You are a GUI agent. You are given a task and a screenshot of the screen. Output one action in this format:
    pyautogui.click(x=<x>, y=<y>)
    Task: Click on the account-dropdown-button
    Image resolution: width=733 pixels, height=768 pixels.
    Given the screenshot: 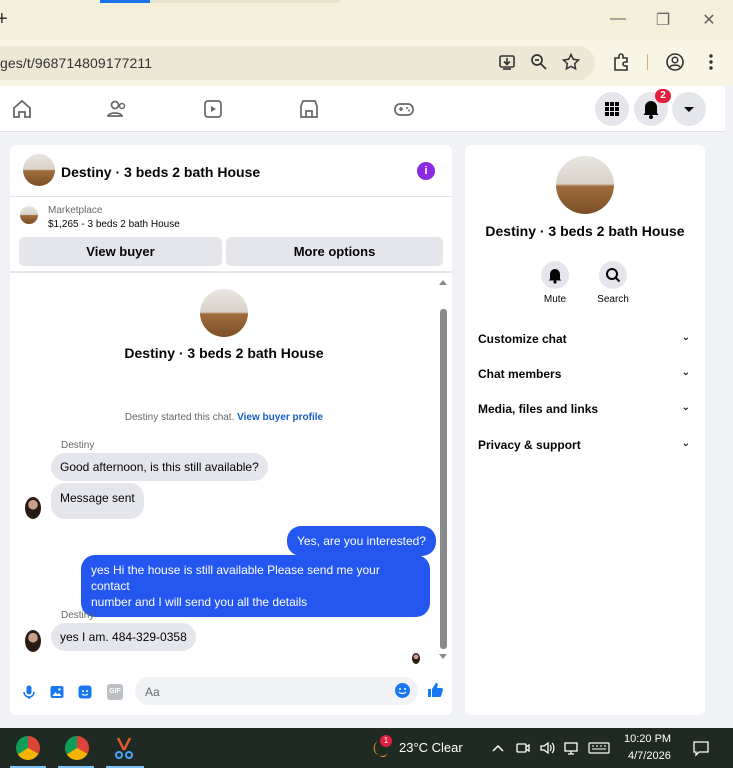 What is the action you would take?
    pyautogui.click(x=689, y=109)
    